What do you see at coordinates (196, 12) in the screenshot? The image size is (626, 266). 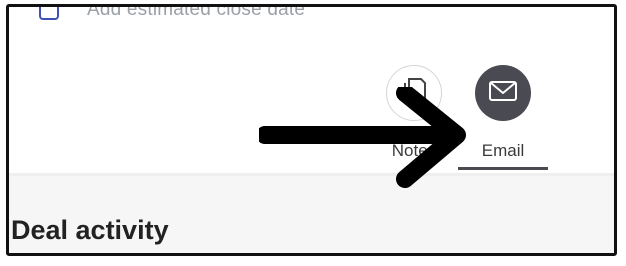 I see `task-label: Add estimated close date` at bounding box center [196, 12].